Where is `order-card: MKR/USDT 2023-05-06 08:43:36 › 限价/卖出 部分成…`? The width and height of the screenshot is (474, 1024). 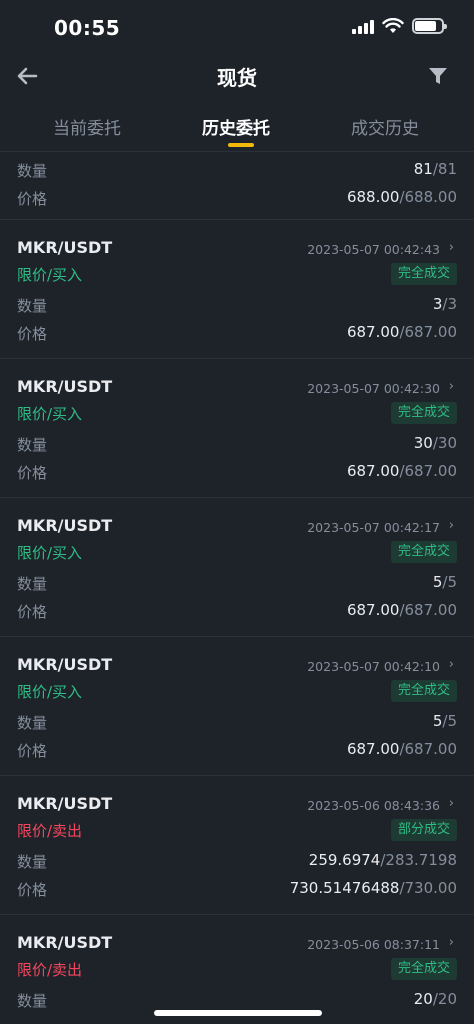
order-card: MKR/USDT 2023-05-06 08:43:36 › 限价/卖出 部分成… is located at coordinates (237, 845).